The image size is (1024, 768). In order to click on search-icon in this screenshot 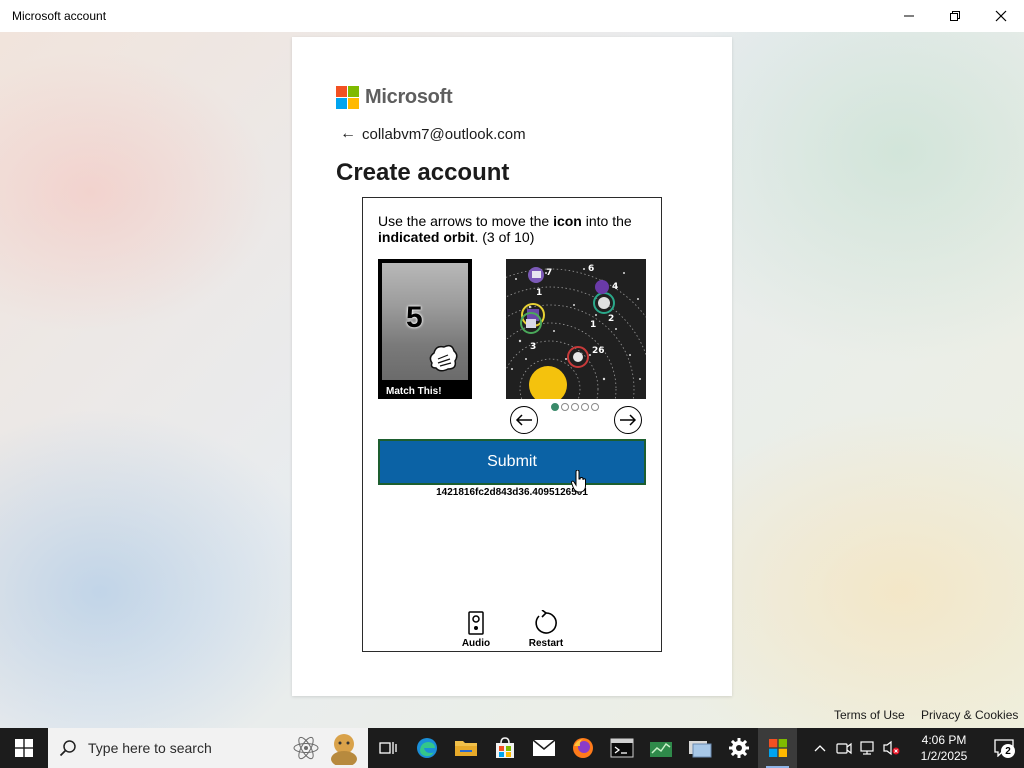, I will do `click(67, 748)`.